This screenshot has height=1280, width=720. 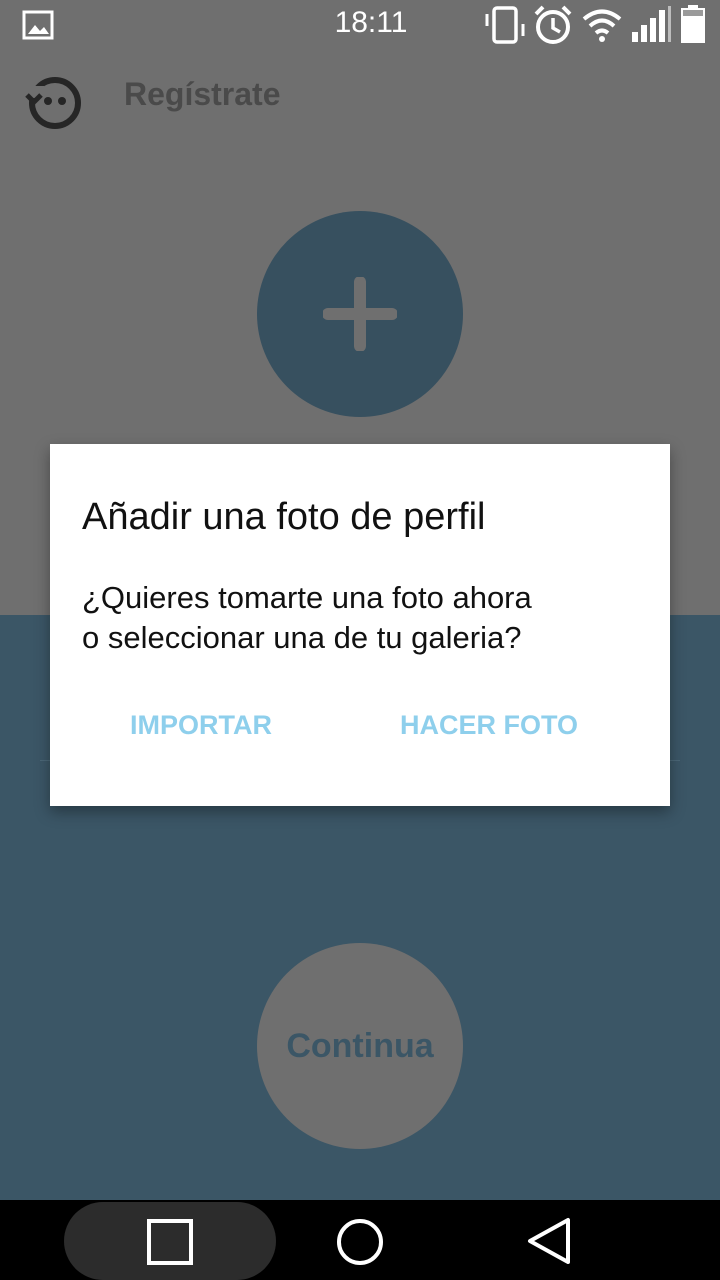 I want to click on home-button, so click(x=360, y=1244).